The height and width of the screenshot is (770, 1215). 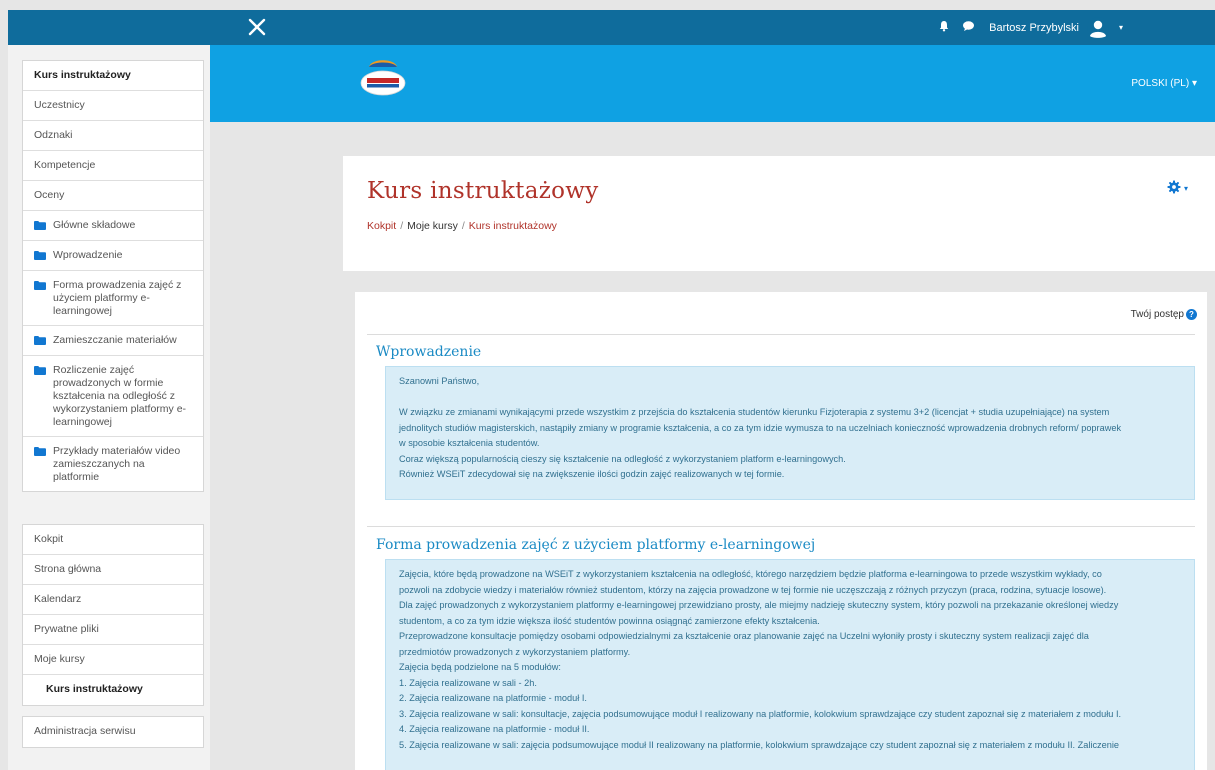 What do you see at coordinates (381, 226) in the screenshot?
I see `breadcrumb-dashboard-link: Kokpit` at bounding box center [381, 226].